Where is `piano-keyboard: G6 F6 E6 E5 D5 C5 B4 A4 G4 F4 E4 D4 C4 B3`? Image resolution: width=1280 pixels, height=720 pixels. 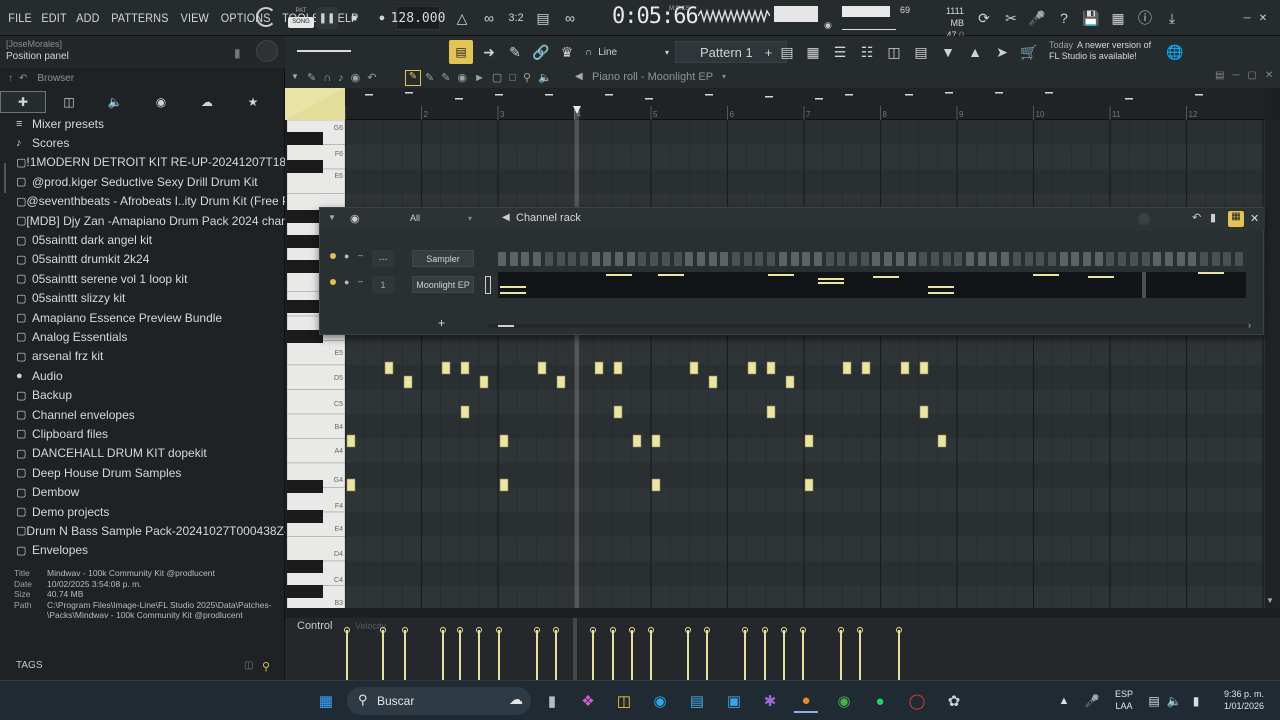
piano-keyboard: G6 F6 E6 E5 D5 C5 B4 A4 G4 F4 E4 D4 C4 B3 is located at coordinates (316, 365).